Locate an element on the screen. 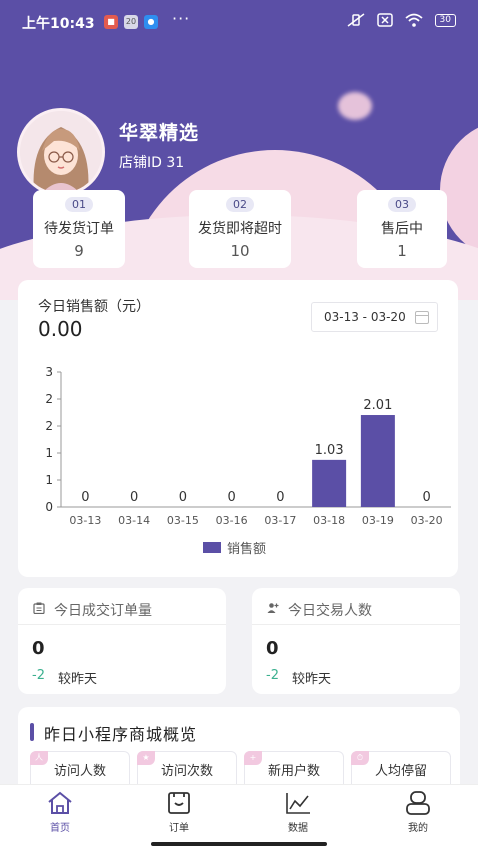 The width and height of the screenshot is (478, 850). visits-icon: ★ is located at coordinates (146, 758).